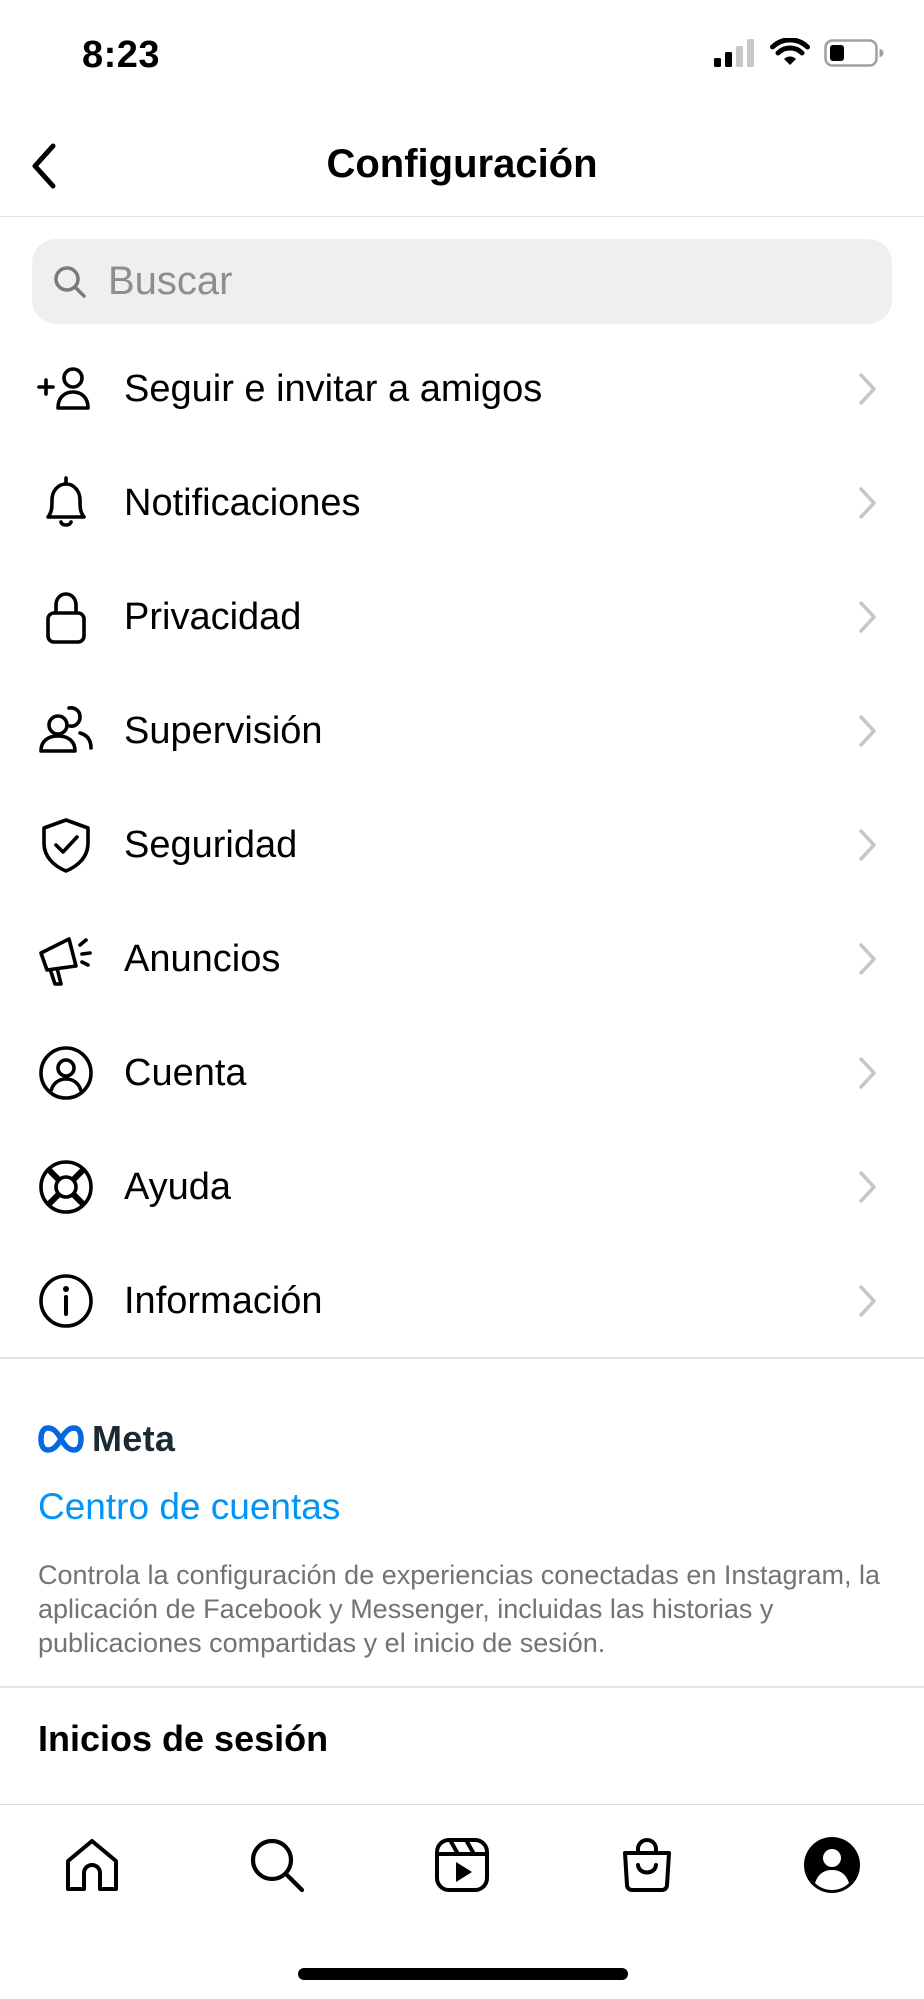 This screenshot has height=1999, width=924. Describe the element at coordinates (66, 389) in the screenshot. I see `add-person-icon` at that location.